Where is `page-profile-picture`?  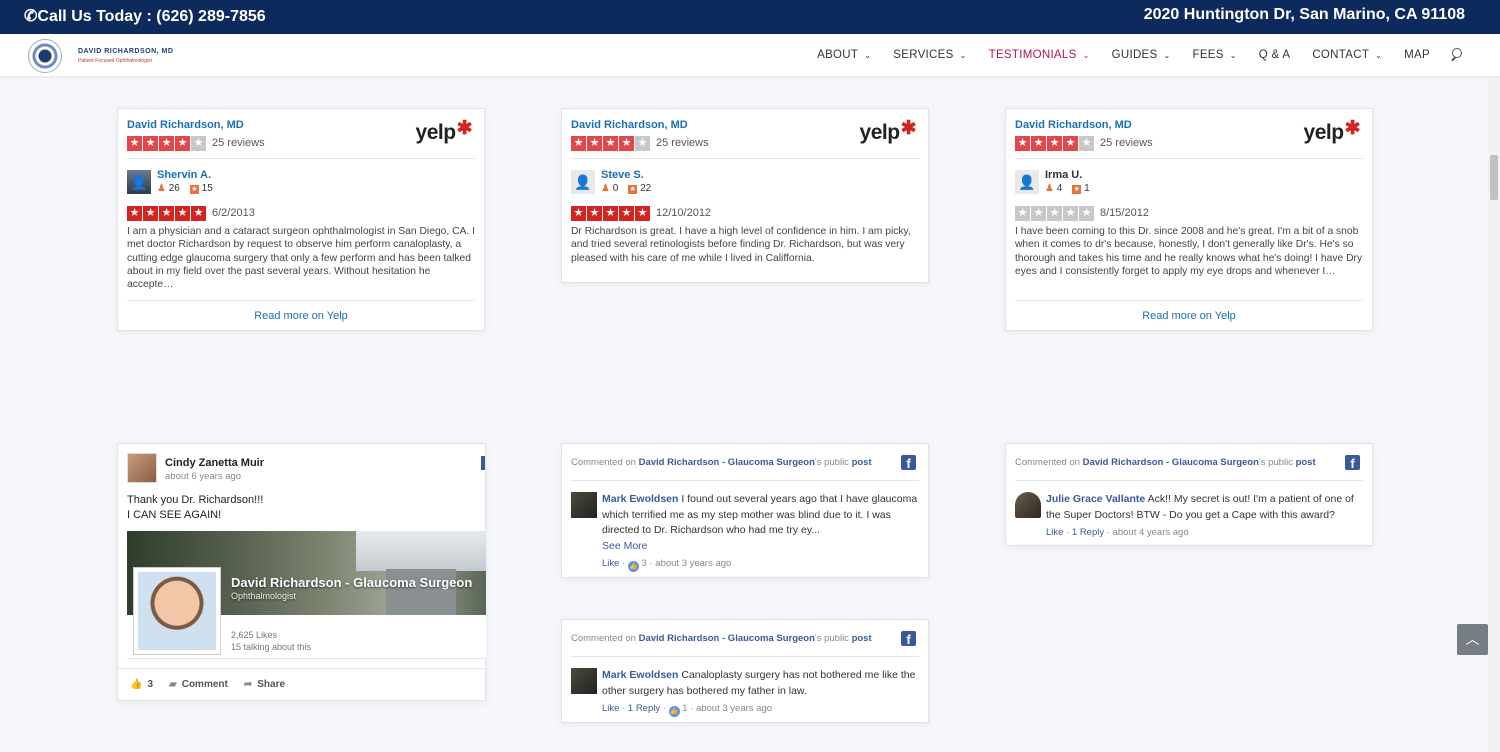
page-profile-picture is located at coordinates (177, 611).